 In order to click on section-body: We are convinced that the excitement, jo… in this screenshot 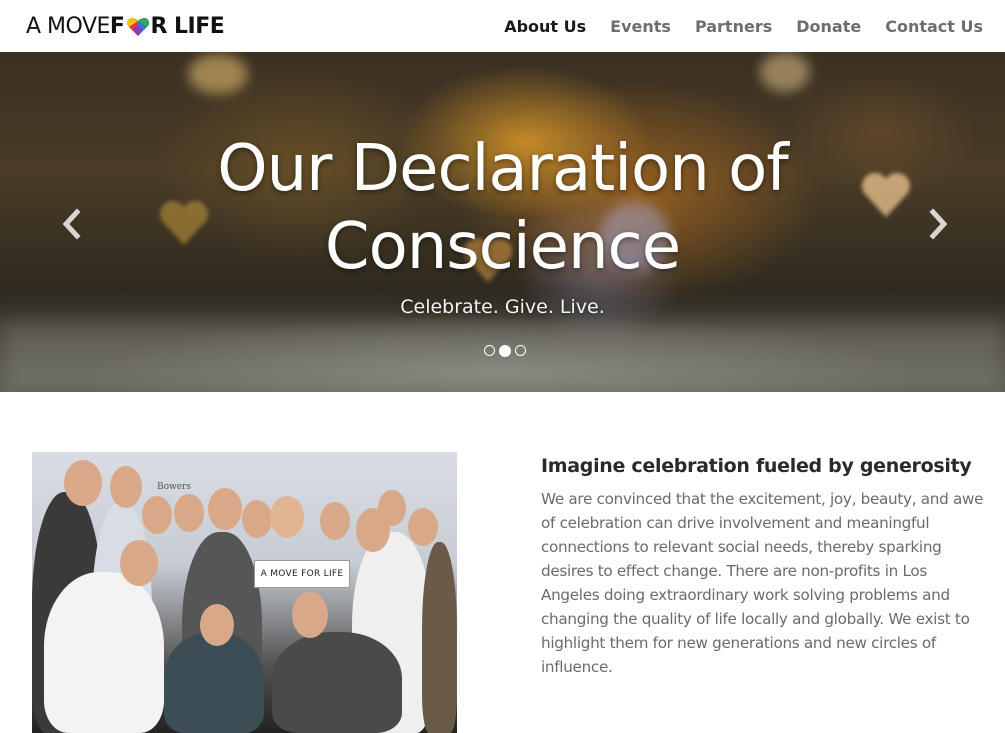, I will do `click(762, 583)`.